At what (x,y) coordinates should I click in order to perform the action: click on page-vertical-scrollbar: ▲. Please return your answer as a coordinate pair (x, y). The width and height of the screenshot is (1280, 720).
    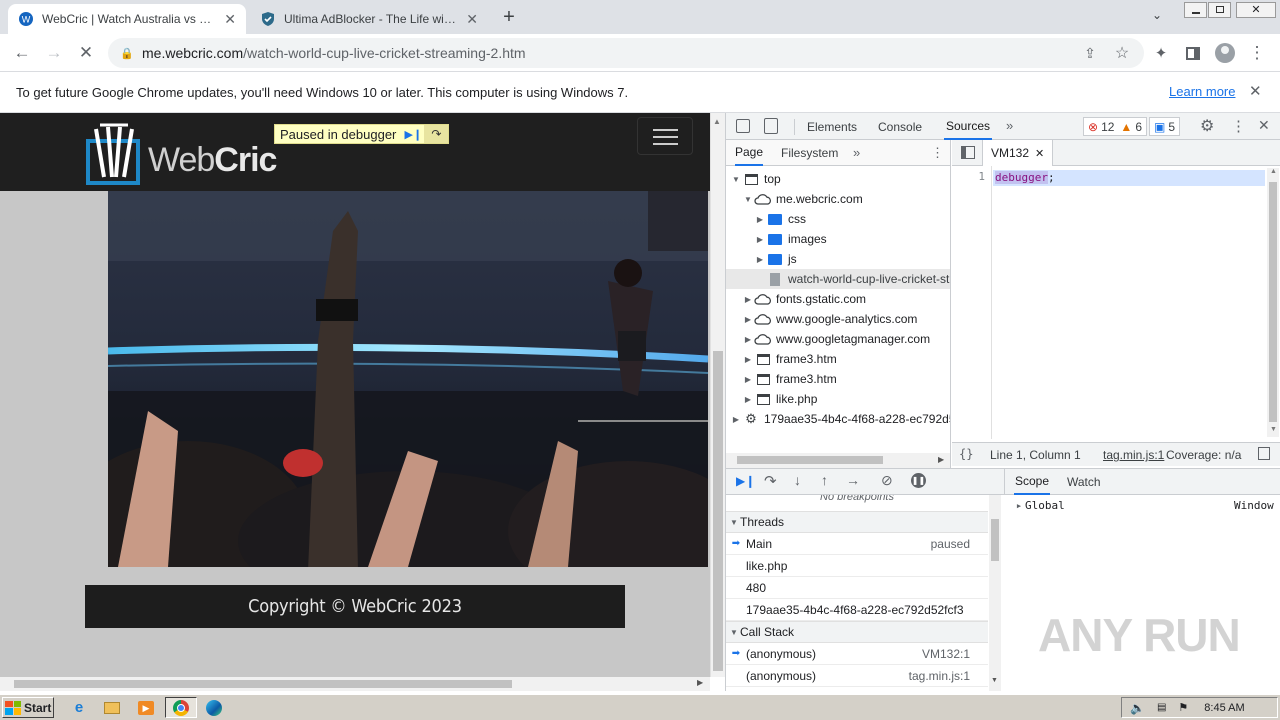
    Looking at the image, I should click on (717, 395).